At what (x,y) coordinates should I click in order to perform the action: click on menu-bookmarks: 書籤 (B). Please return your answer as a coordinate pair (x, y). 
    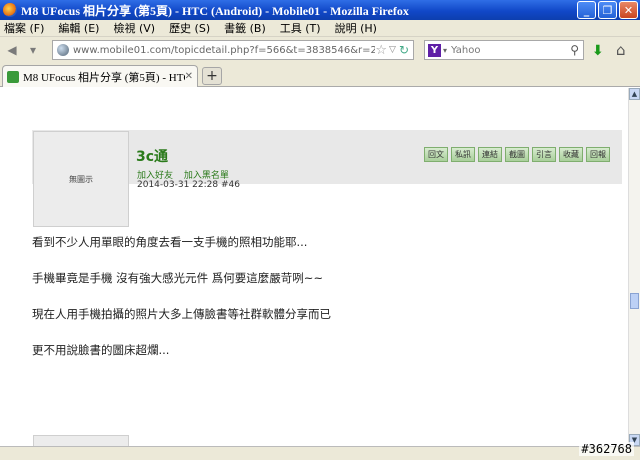
    Looking at the image, I should click on (245, 28).